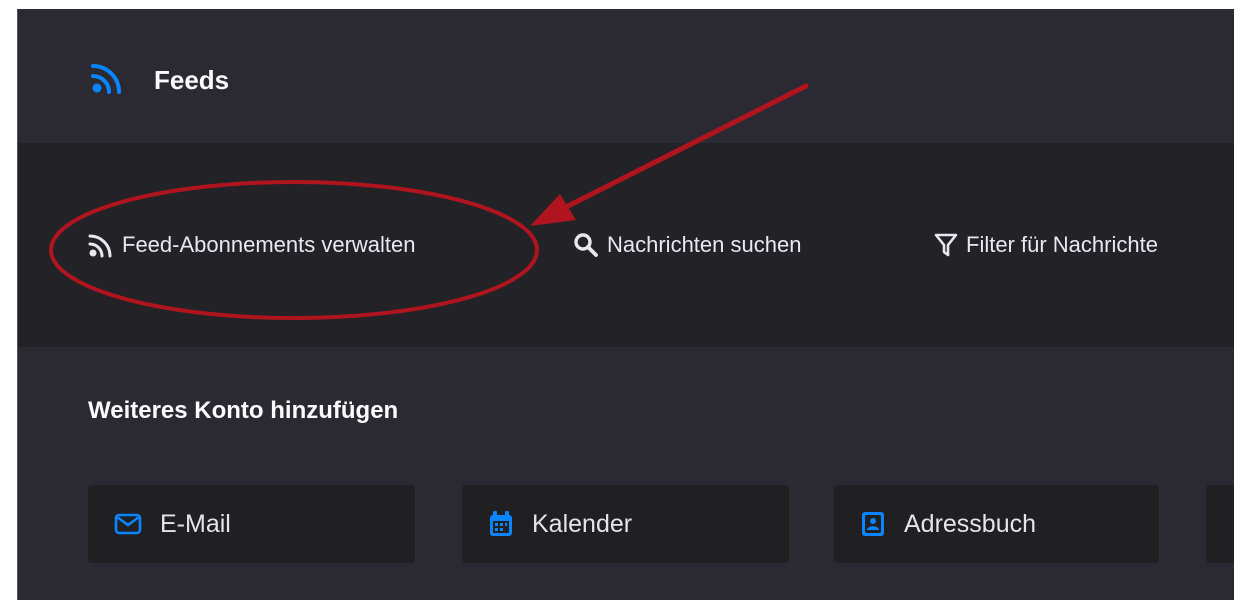 This screenshot has width=1256, height=600. What do you see at coordinates (970, 523) in the screenshot?
I see `add-addressbook-label: Adressbuch` at bounding box center [970, 523].